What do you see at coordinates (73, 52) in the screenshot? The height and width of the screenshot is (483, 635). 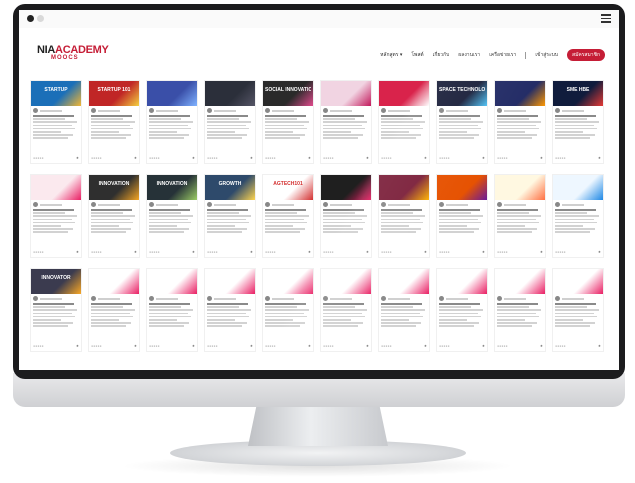 I see `nia-academy-logo: NIAACADEMY MOOCS` at bounding box center [73, 52].